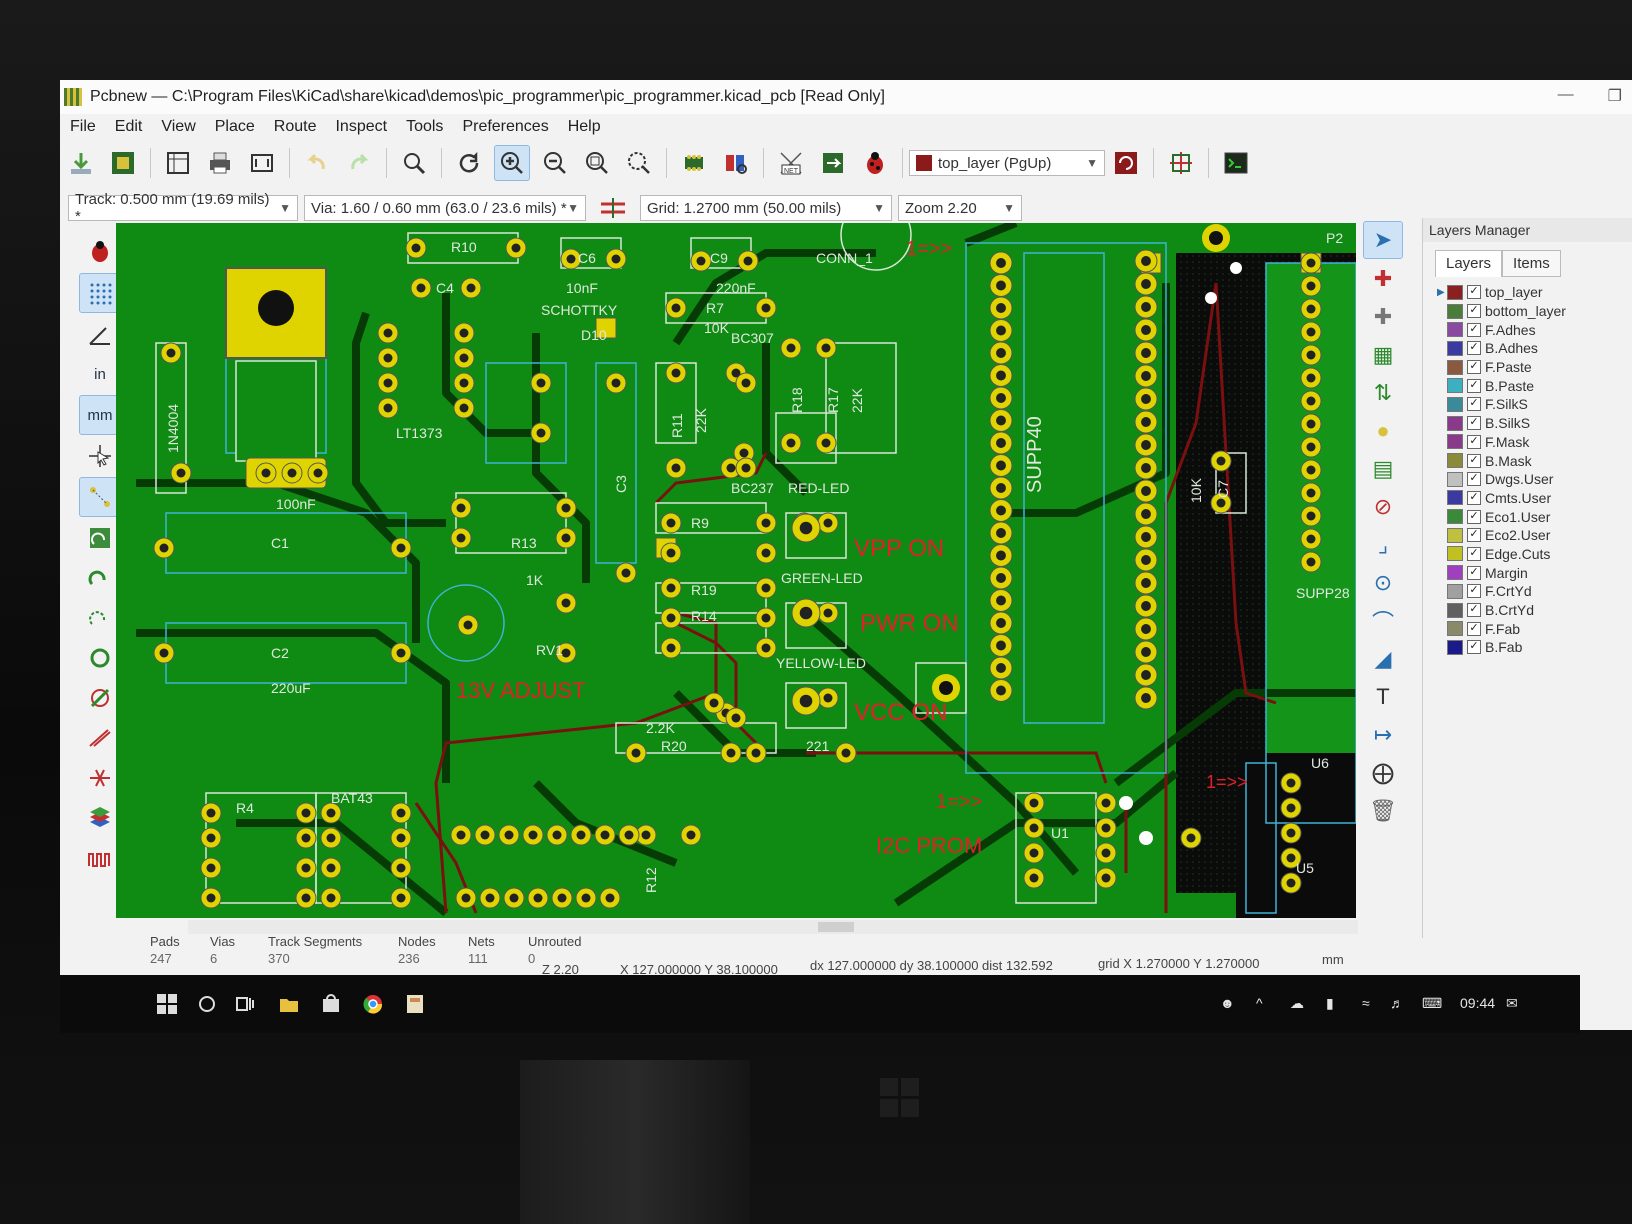 Image resolution: width=1632 pixels, height=1224 pixels. I want to click on delete-button: 🗑, so click(1383, 811).